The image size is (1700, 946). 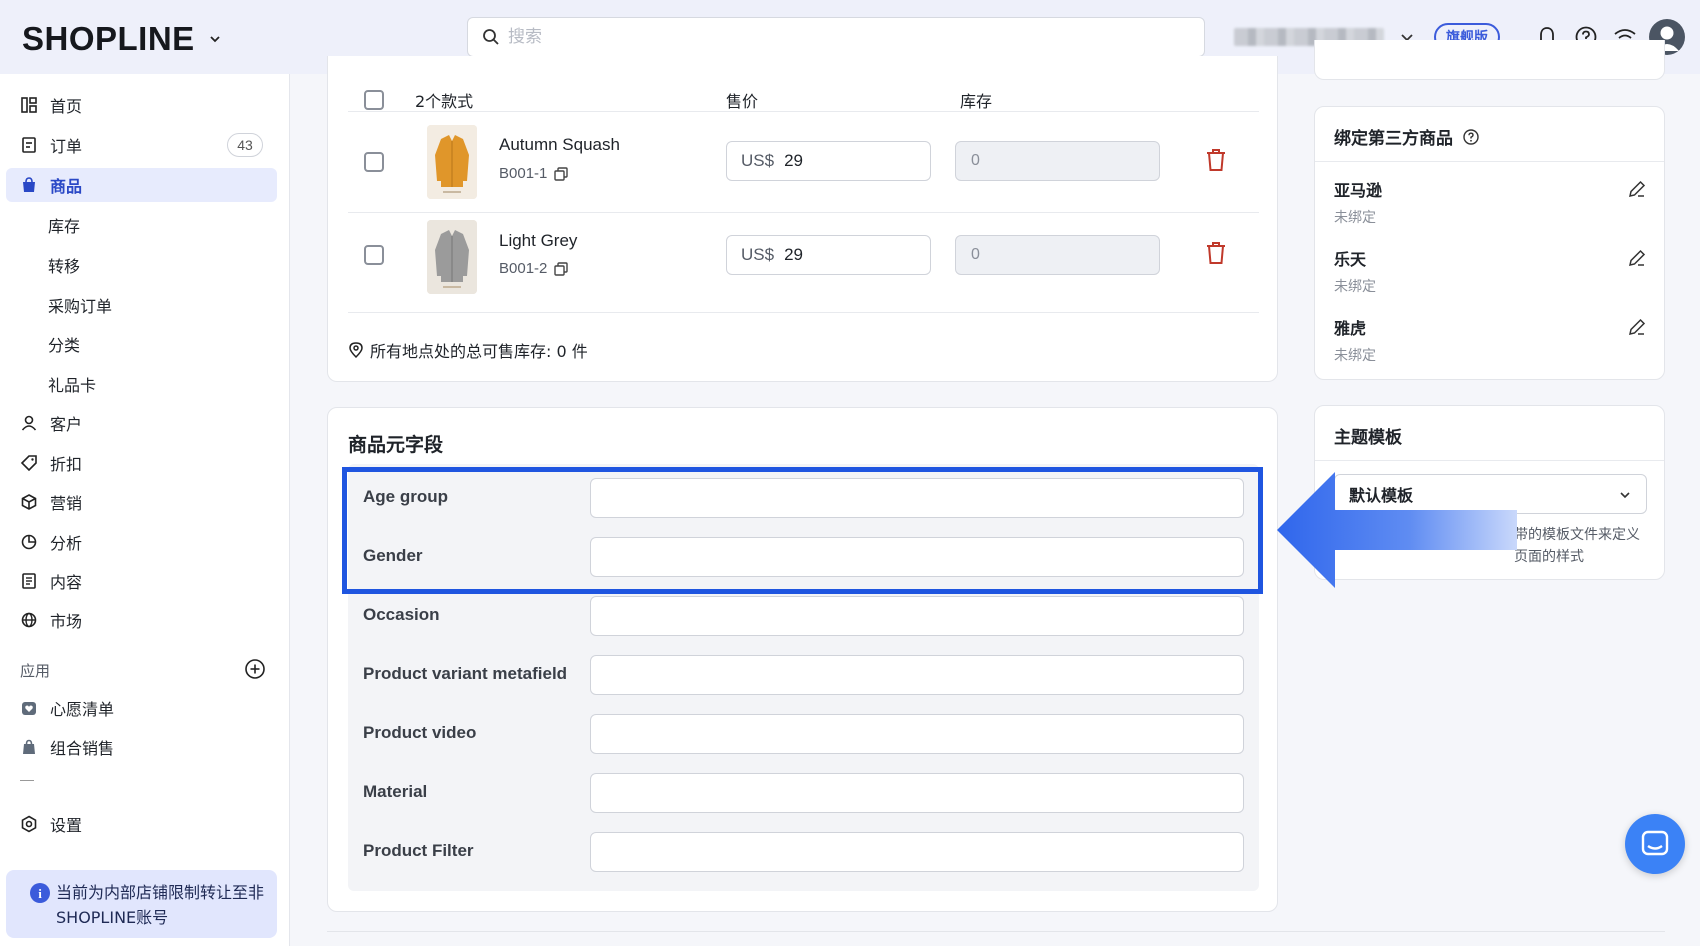 I want to click on platform-name: 雅虎, so click(x=1350, y=328).